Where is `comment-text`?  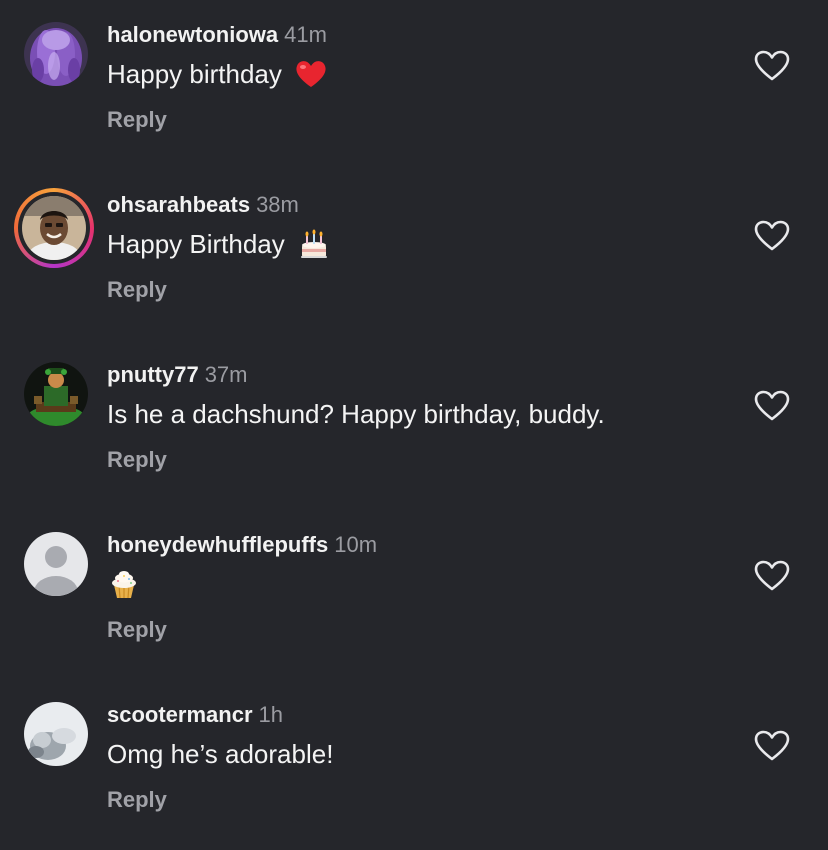 comment-text is located at coordinates (124, 584).